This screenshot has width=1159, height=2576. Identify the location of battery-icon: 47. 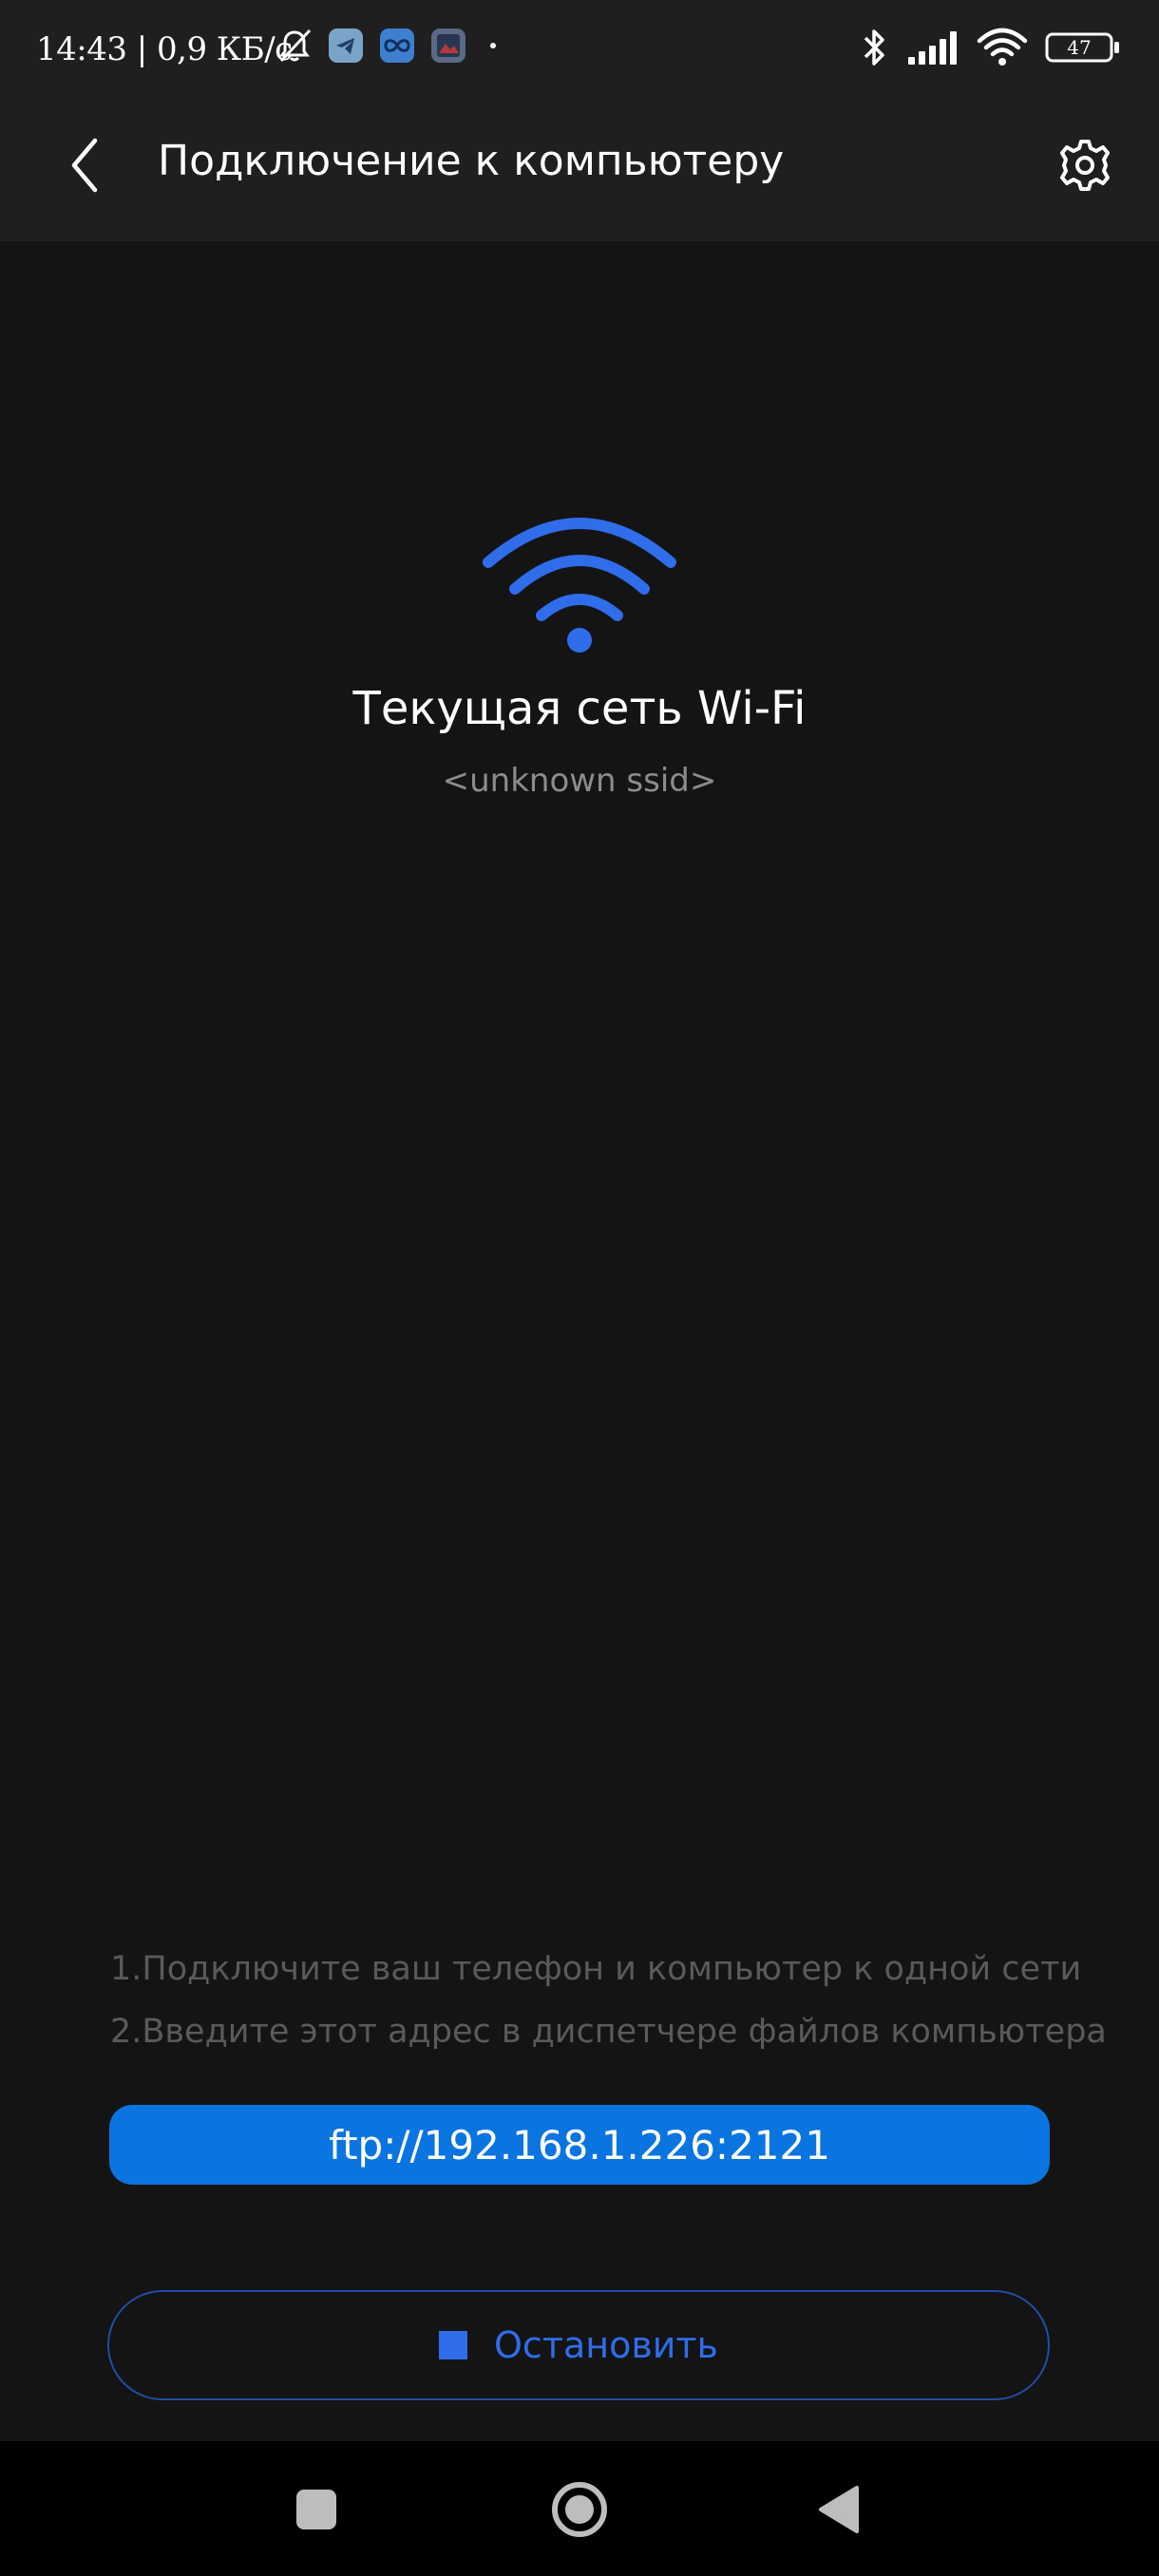
(1082, 47).